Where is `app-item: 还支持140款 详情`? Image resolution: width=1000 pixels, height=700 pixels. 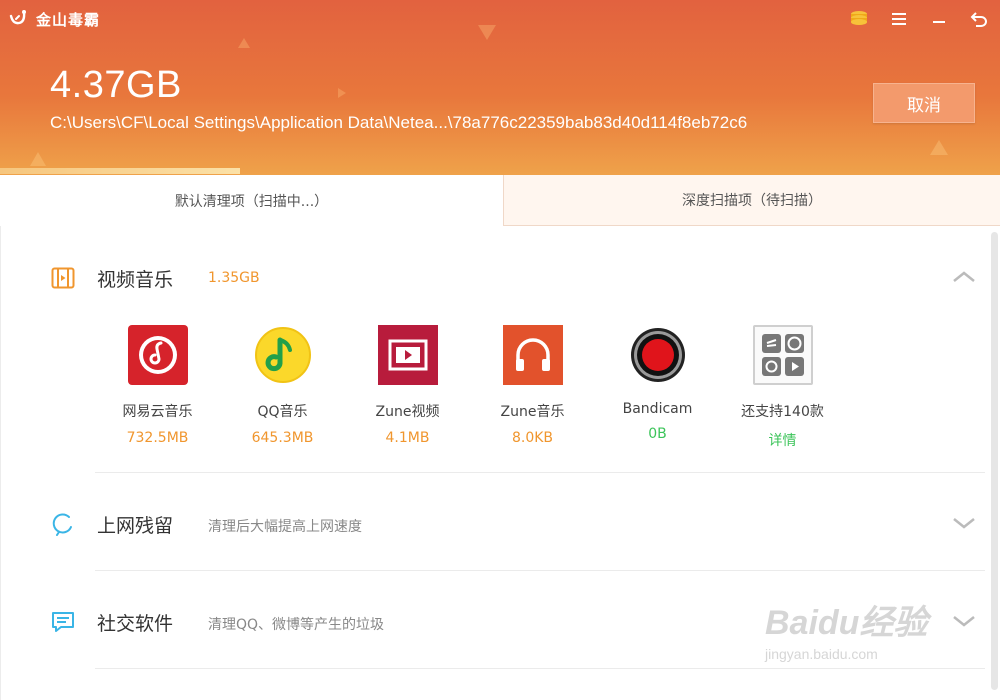
app-item: 还支持140款 详情 is located at coordinates (782, 387).